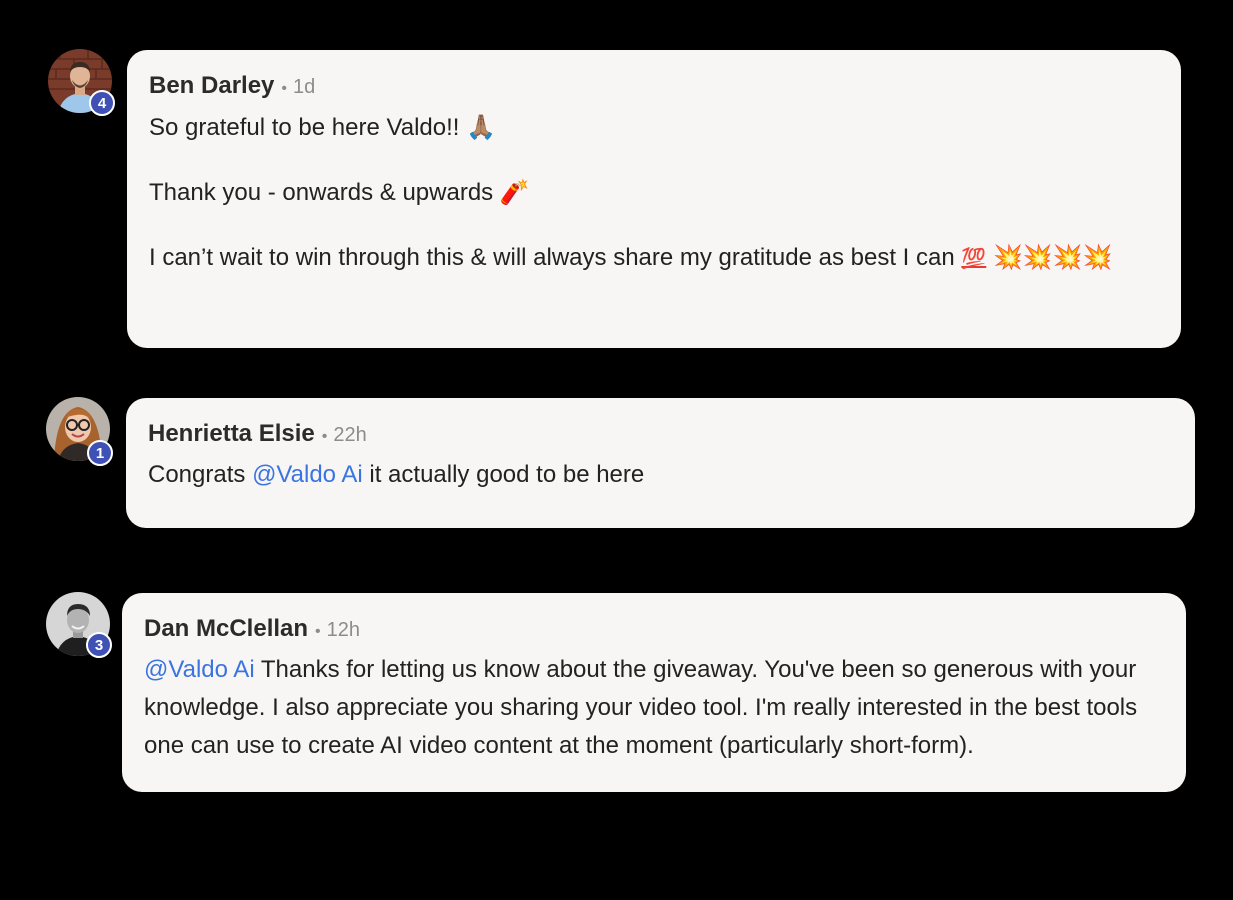 The width and height of the screenshot is (1233, 900). Describe the element at coordinates (100, 453) in the screenshot. I see `level-badge: 1` at that location.